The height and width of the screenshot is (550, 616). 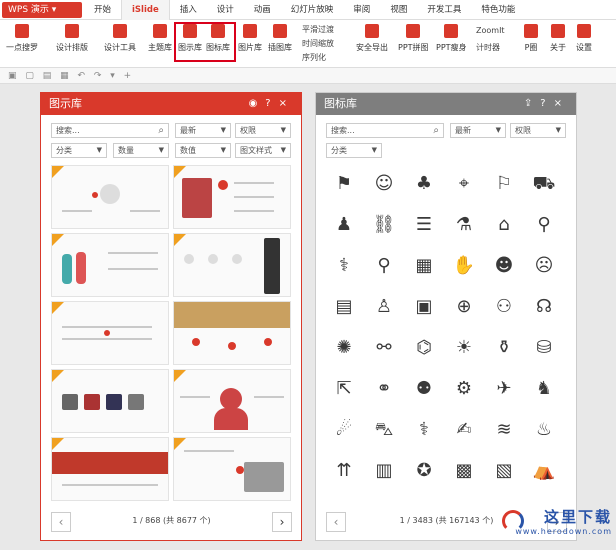 What do you see at coordinates (544, 307) in the screenshot?
I see `library-icon: ☊` at bounding box center [544, 307].